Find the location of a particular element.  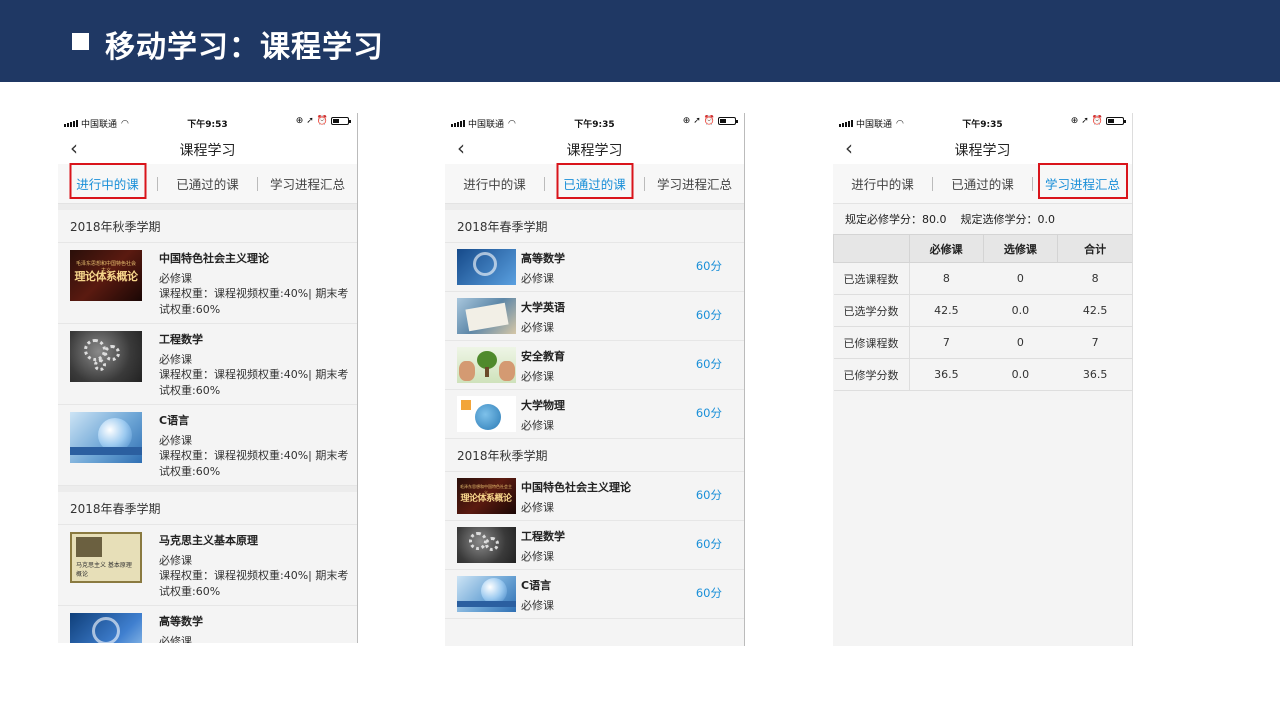

required-credits: 规定必修学分：80.0 is located at coordinates (896, 219).